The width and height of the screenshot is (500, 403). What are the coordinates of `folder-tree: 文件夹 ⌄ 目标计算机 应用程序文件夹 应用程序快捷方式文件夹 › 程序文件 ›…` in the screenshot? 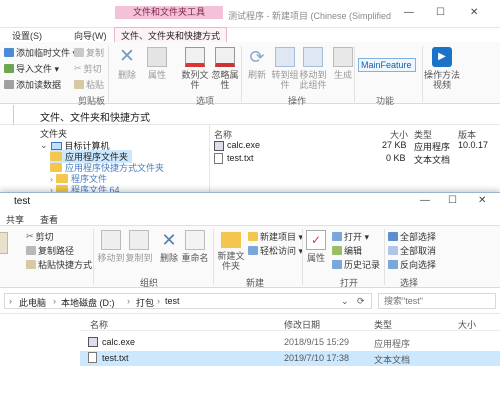 It's located at (105, 160).